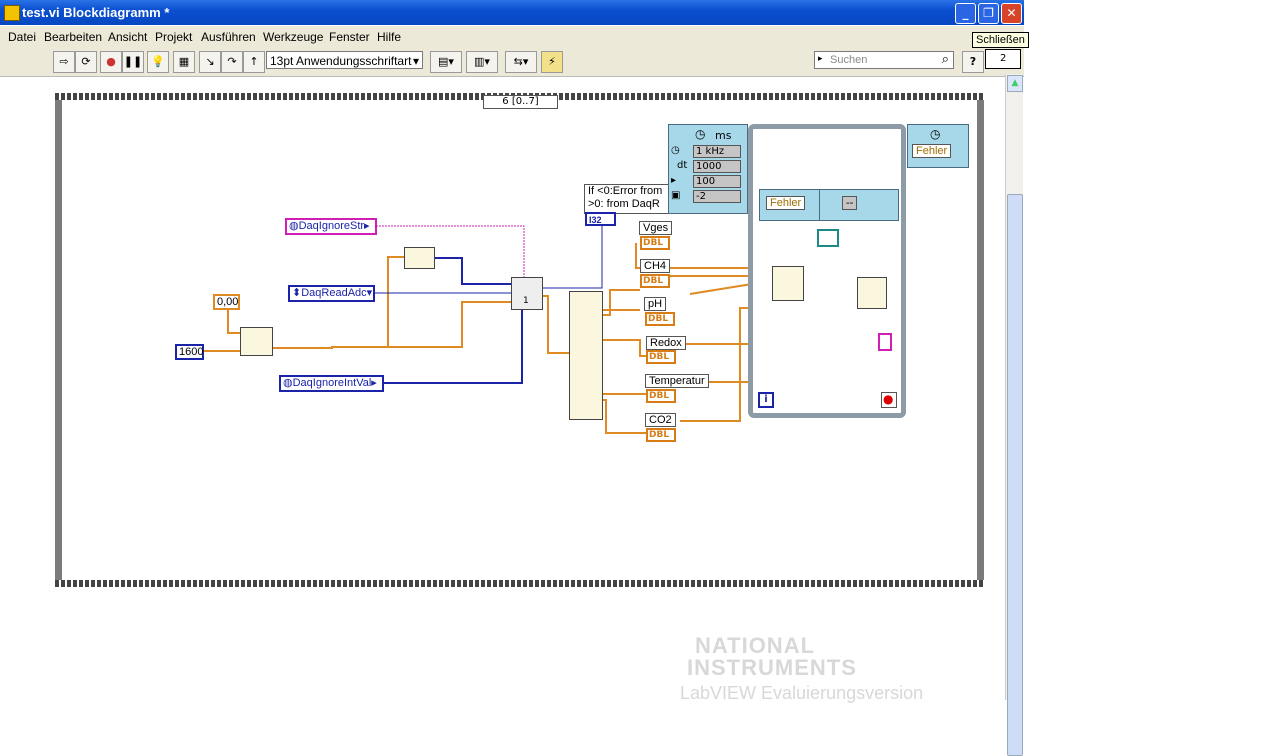  What do you see at coordinates (676, 195) in the screenshot?
I see `priority-icon: ▣` at bounding box center [676, 195].